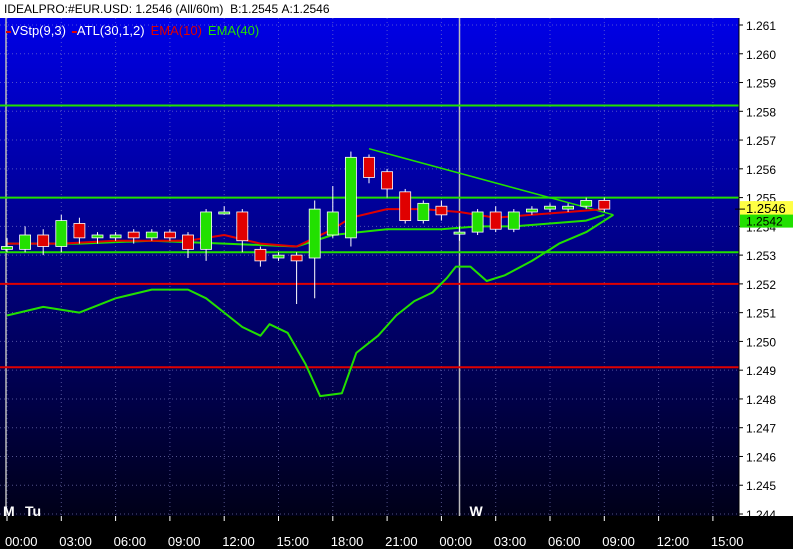 The width and height of the screenshot is (793, 549). I want to click on legend-item: VStp(9,3), so click(38, 30).